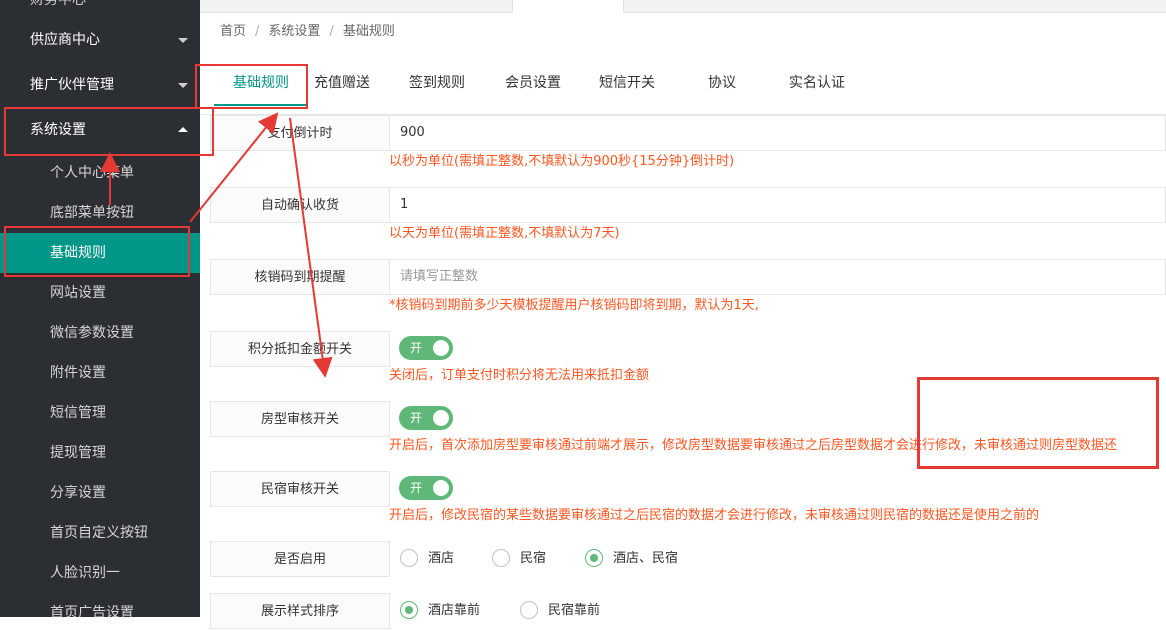 This screenshot has height=630, width=1166. I want to click on sidebar-subitem-bottom-menu: 底部菜单按钮, so click(100, 213).